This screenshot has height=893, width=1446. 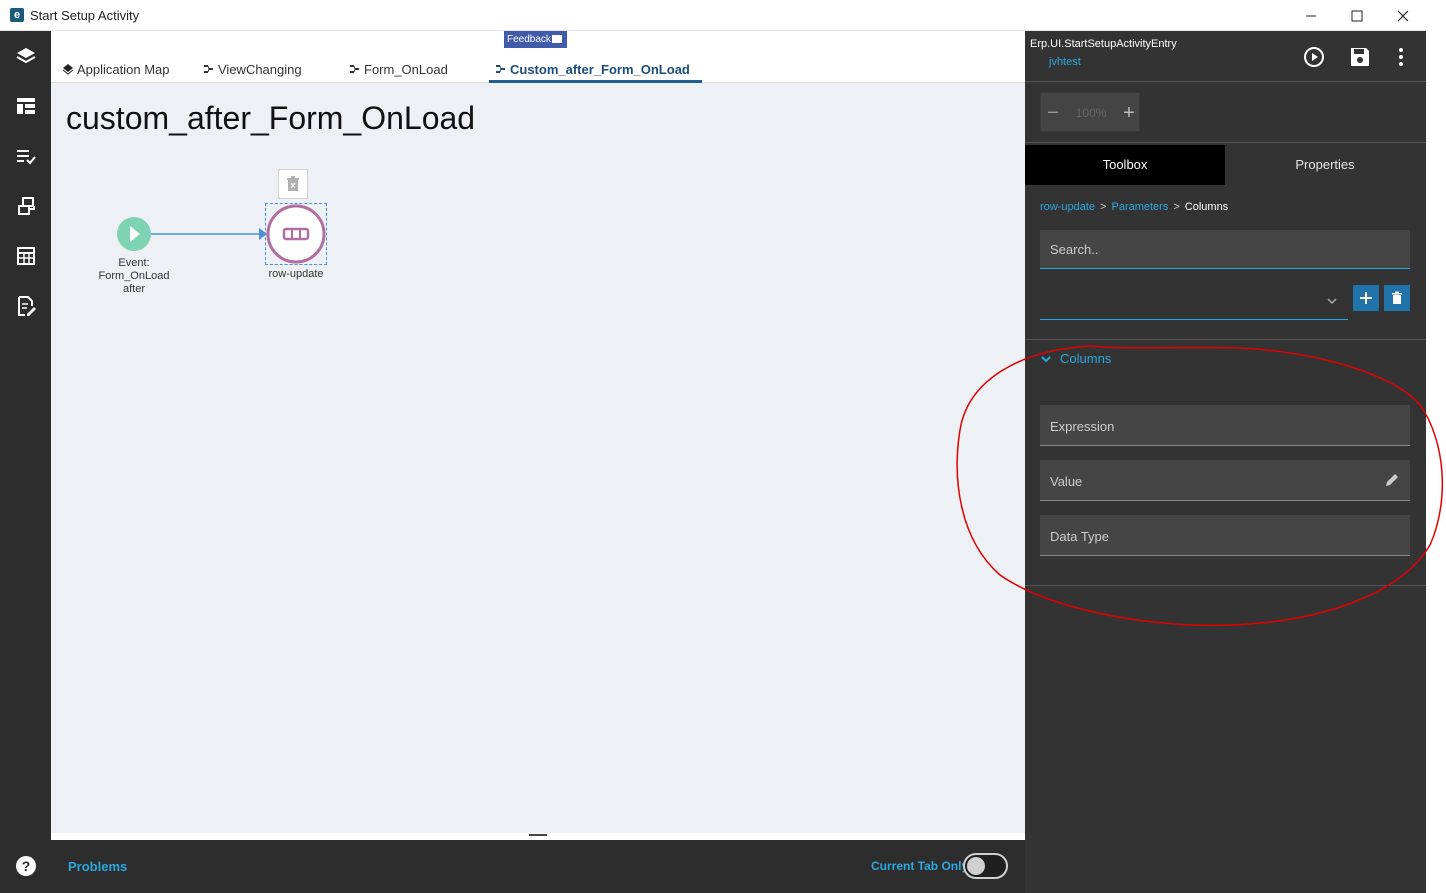 What do you see at coordinates (1053, 113) in the screenshot?
I see `zoom-out-button: −` at bounding box center [1053, 113].